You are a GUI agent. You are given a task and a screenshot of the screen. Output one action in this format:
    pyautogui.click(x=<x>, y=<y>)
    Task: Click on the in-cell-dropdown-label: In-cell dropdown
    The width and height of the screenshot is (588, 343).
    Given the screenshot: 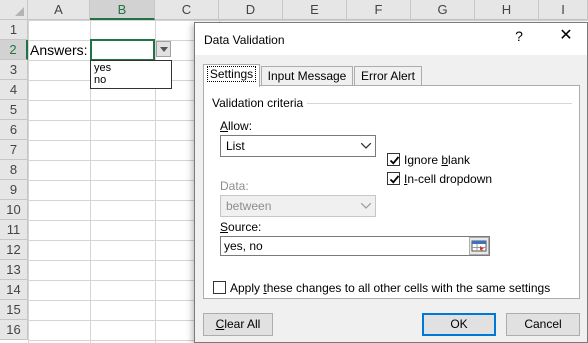 What is the action you would take?
    pyautogui.click(x=448, y=179)
    